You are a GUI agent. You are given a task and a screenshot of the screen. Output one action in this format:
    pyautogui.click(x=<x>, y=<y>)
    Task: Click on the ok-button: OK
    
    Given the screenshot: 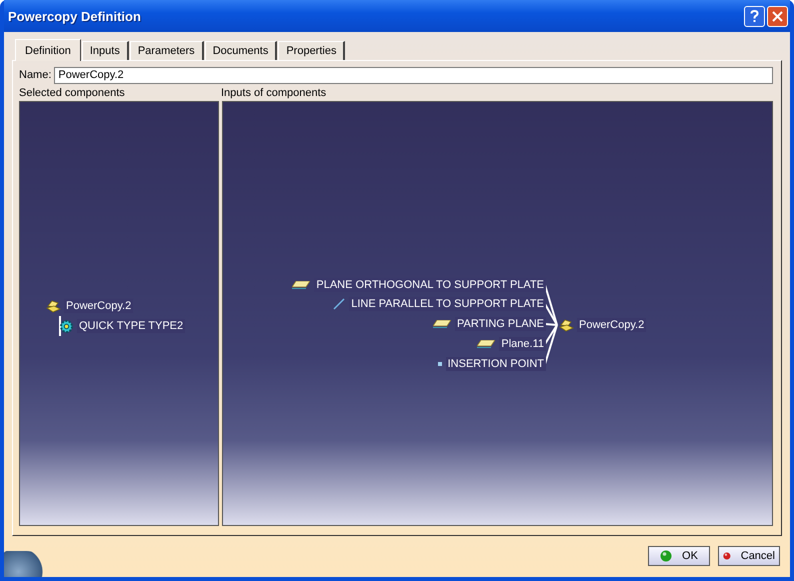 What is the action you would take?
    pyautogui.click(x=679, y=556)
    